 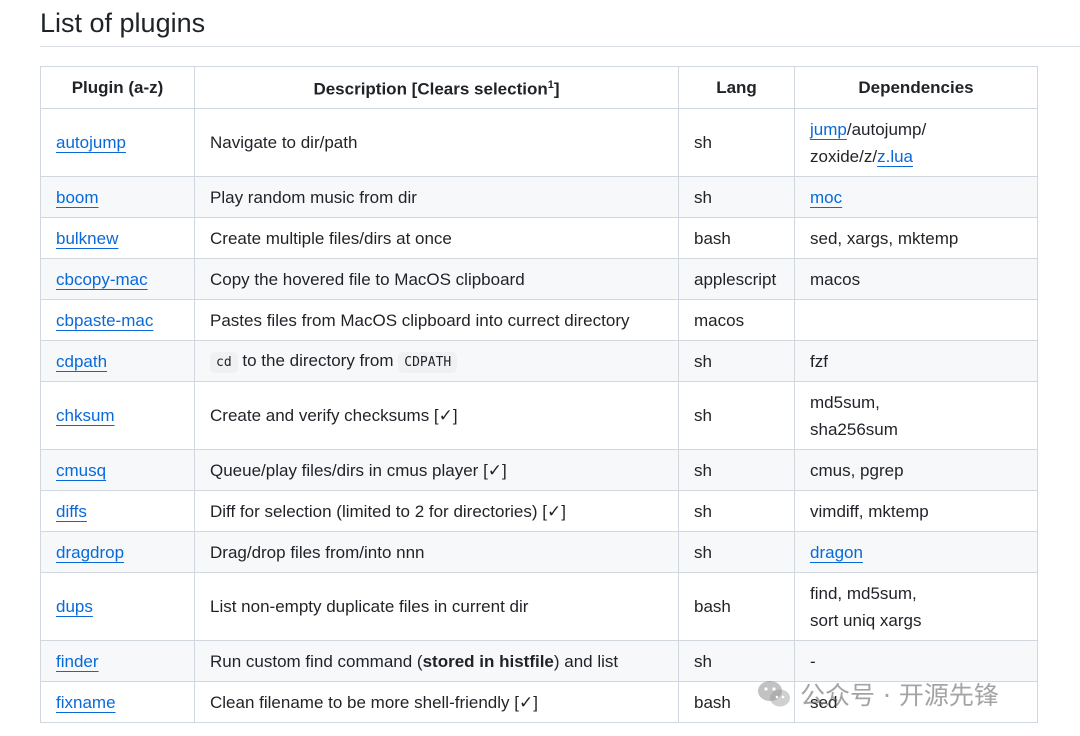 I want to click on cell-dependencies: jump/autojump/zoxide/z/z.lua, so click(x=916, y=142).